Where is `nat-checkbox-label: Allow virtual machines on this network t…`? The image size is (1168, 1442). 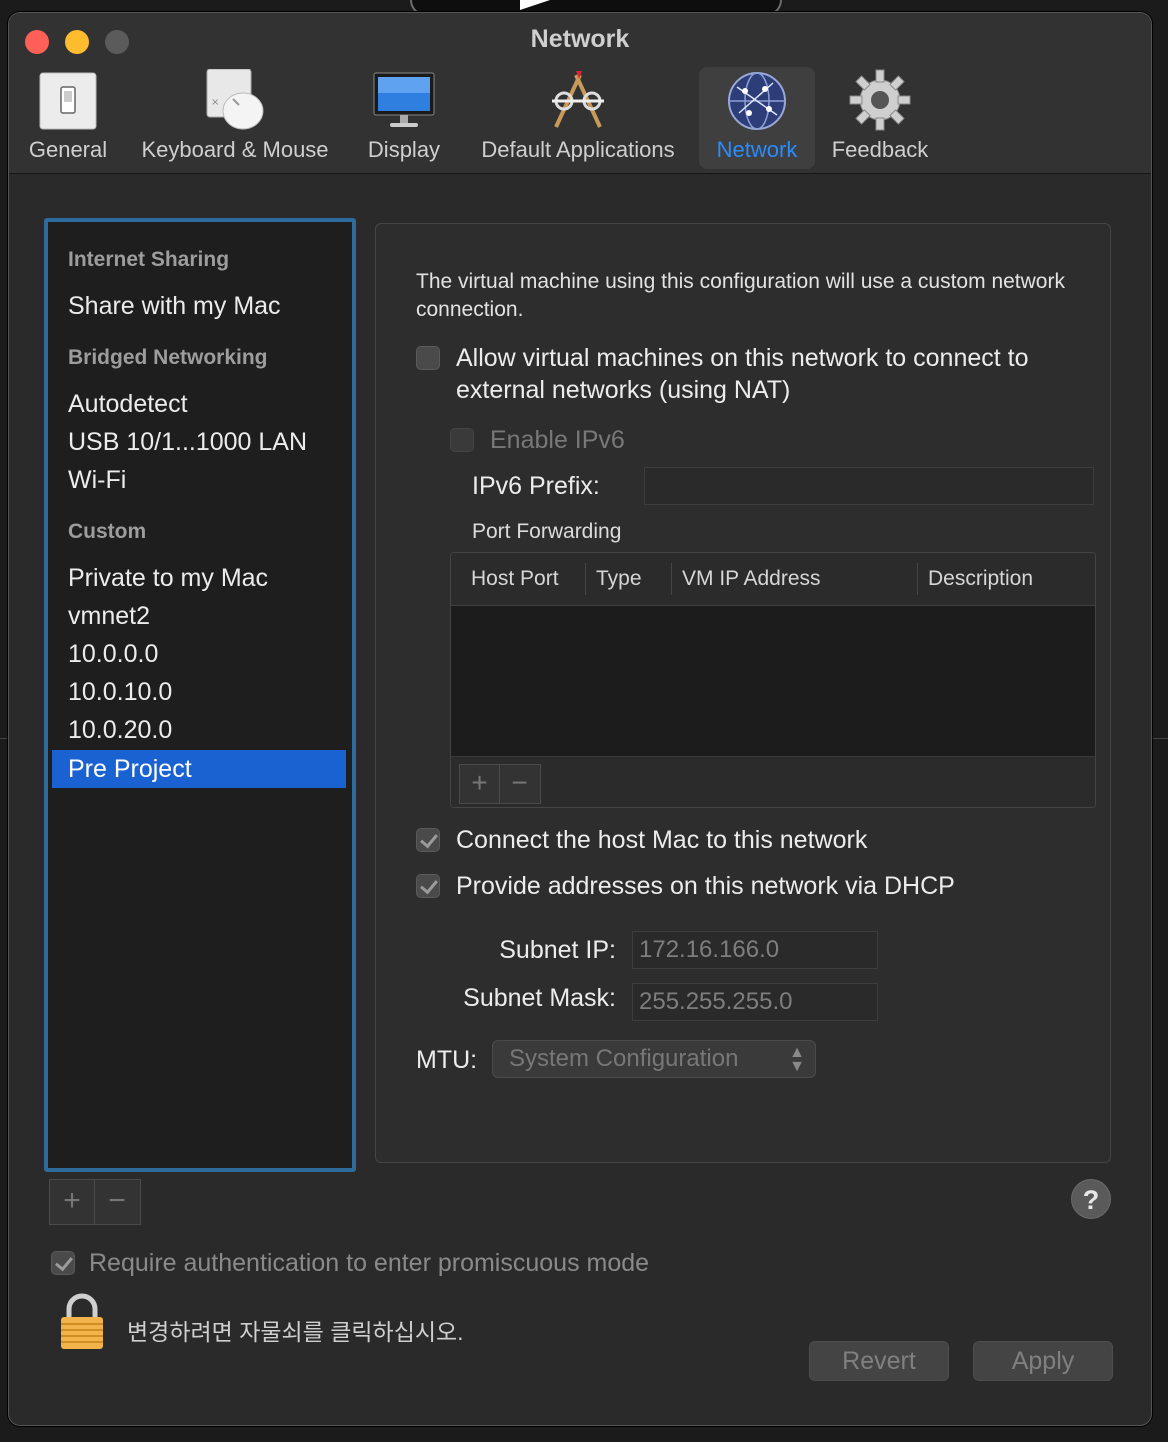 nat-checkbox-label: Allow virtual machines on this network t… is located at coordinates (742, 374).